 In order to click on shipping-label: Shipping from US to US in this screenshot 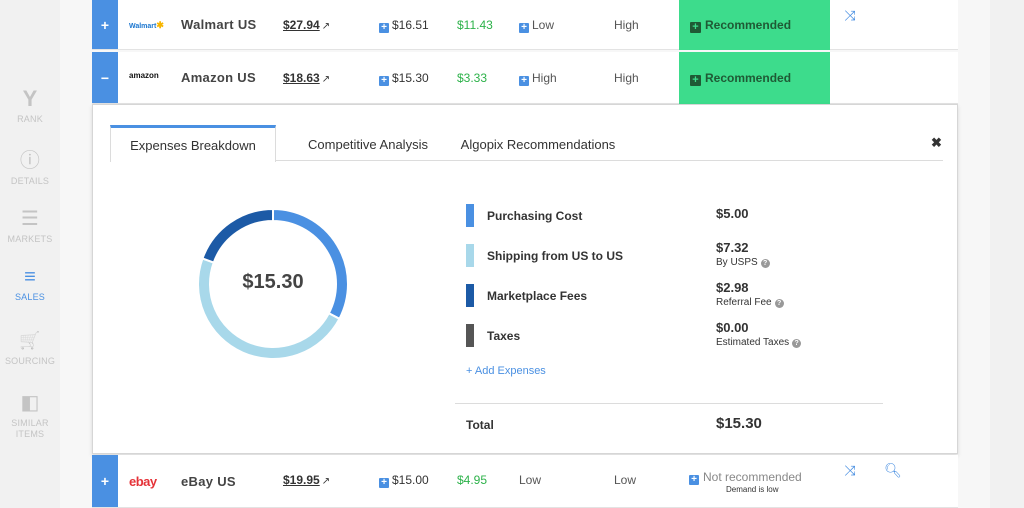, I will do `click(555, 256)`.